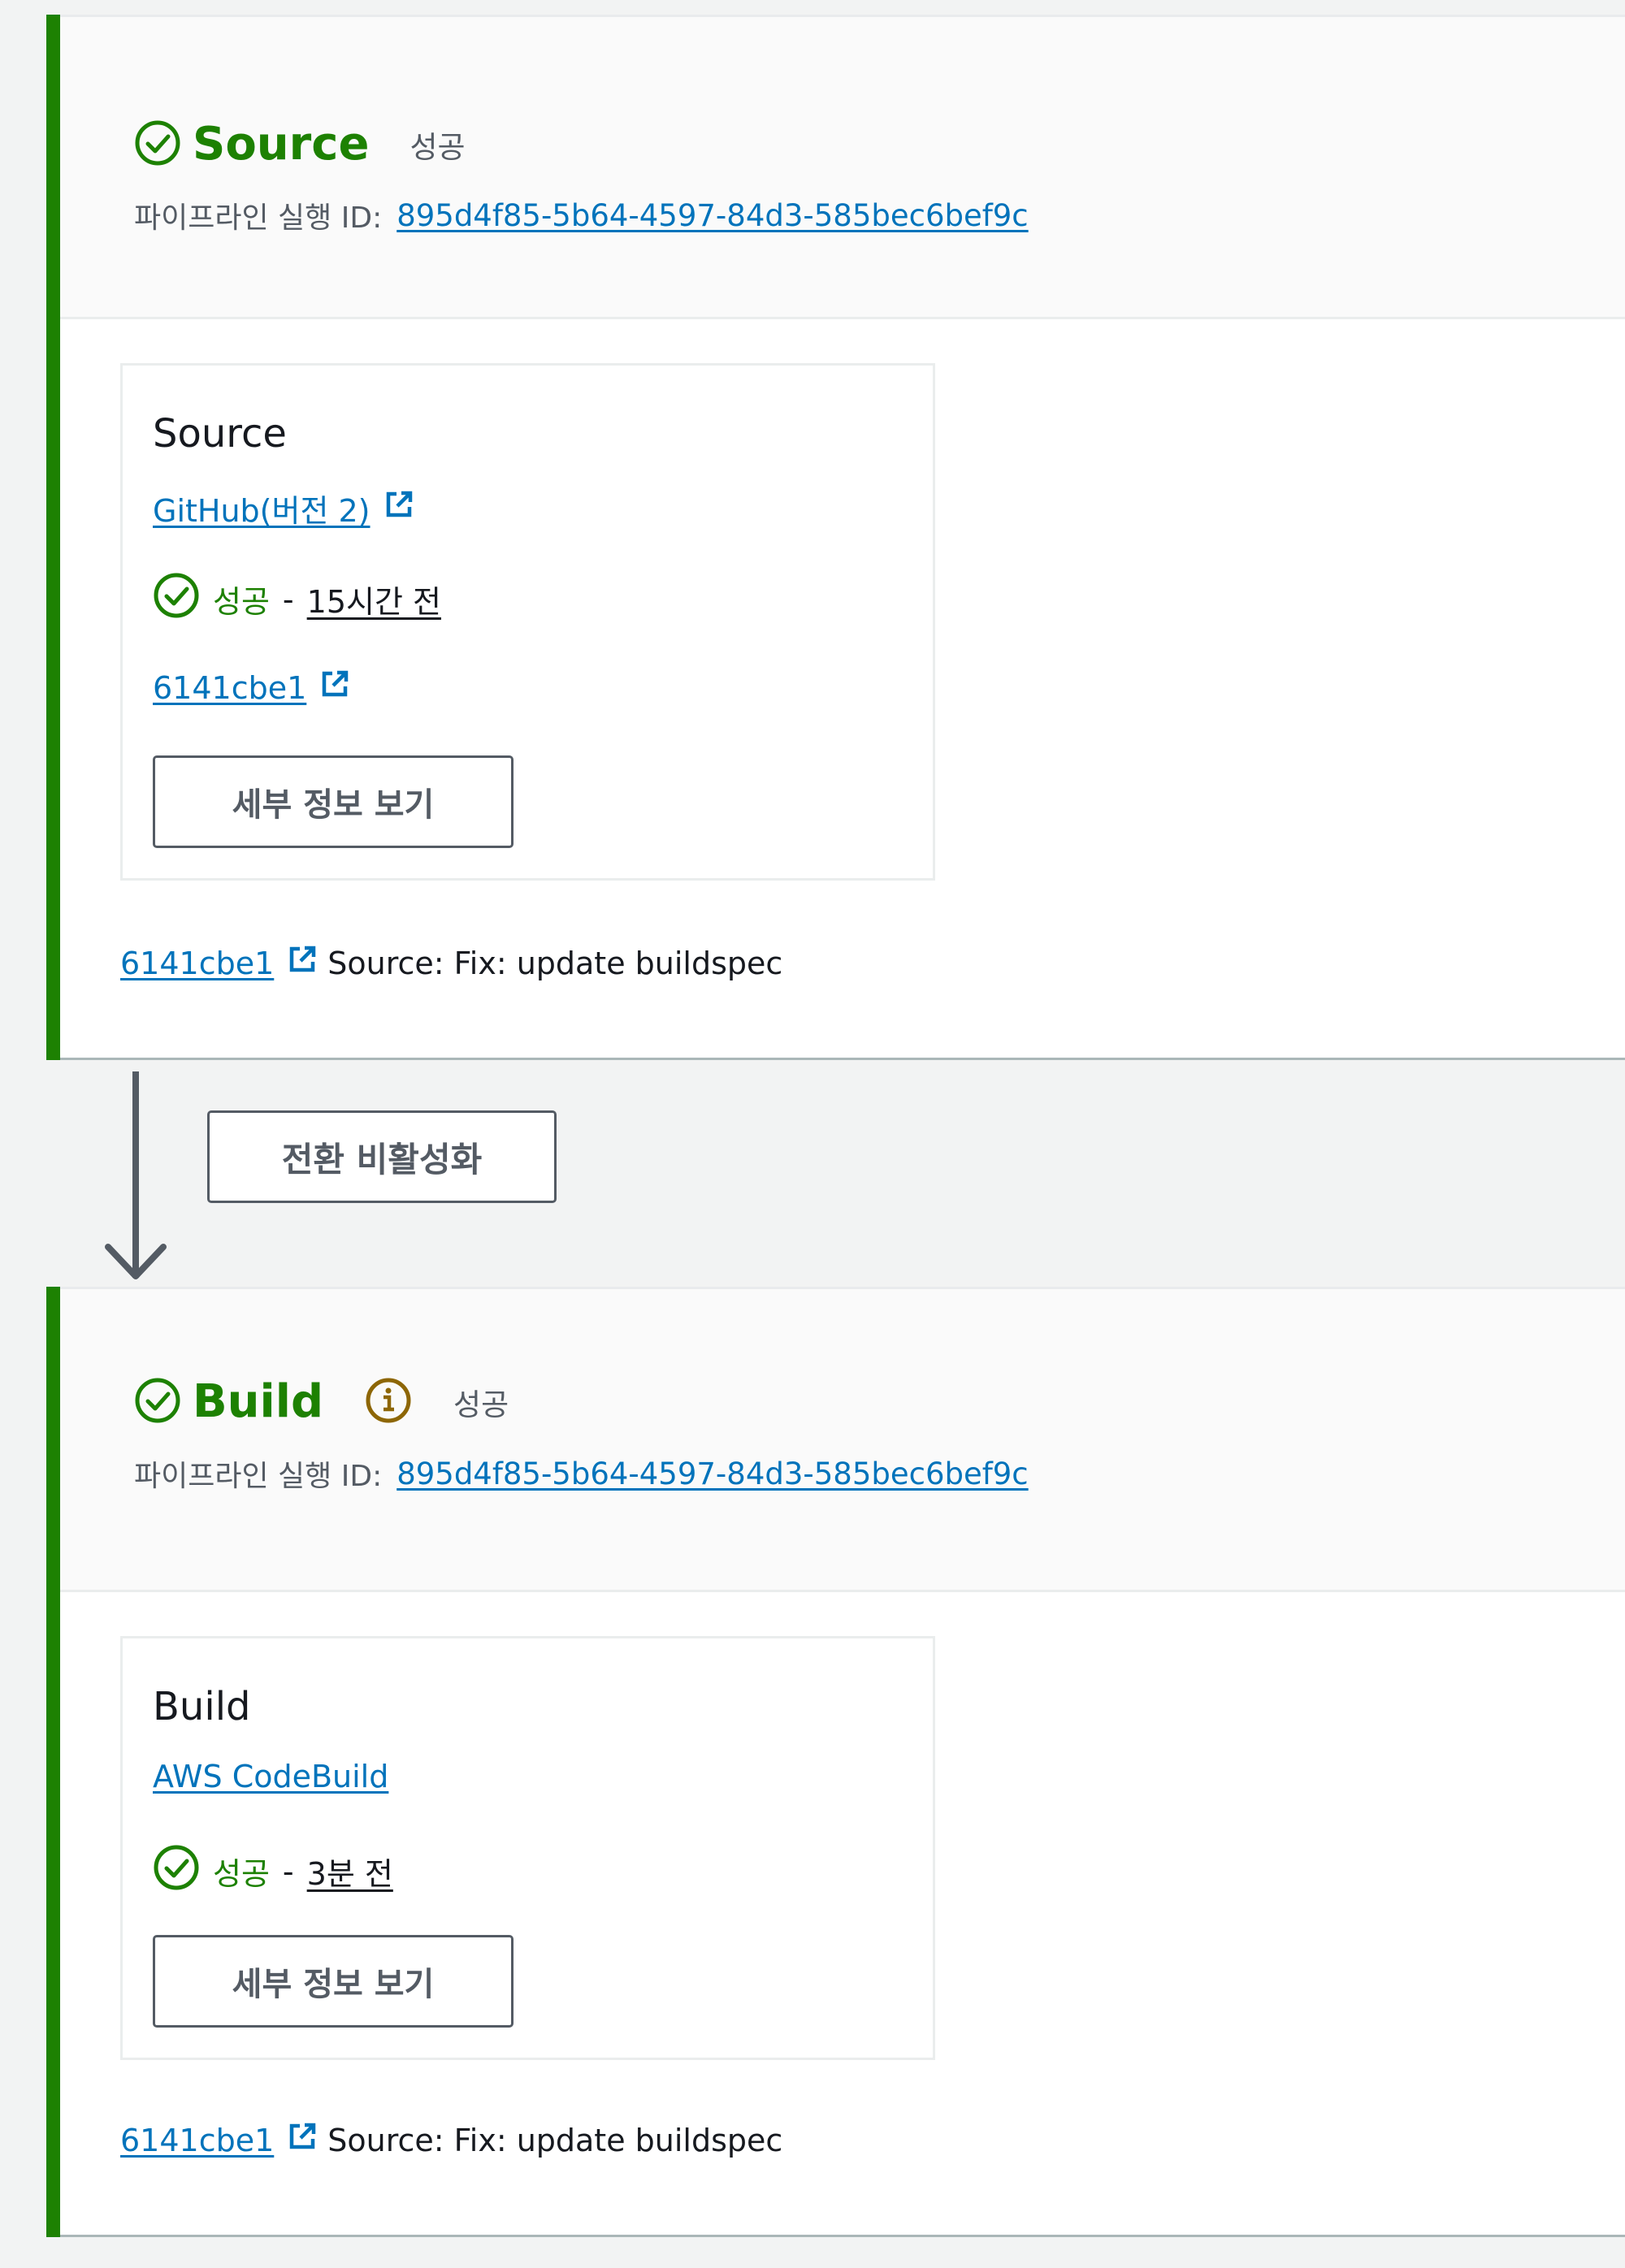 The width and height of the screenshot is (1625, 2268). Describe the element at coordinates (374, 599) in the screenshot. I see `action-time: 15시간 전` at that location.